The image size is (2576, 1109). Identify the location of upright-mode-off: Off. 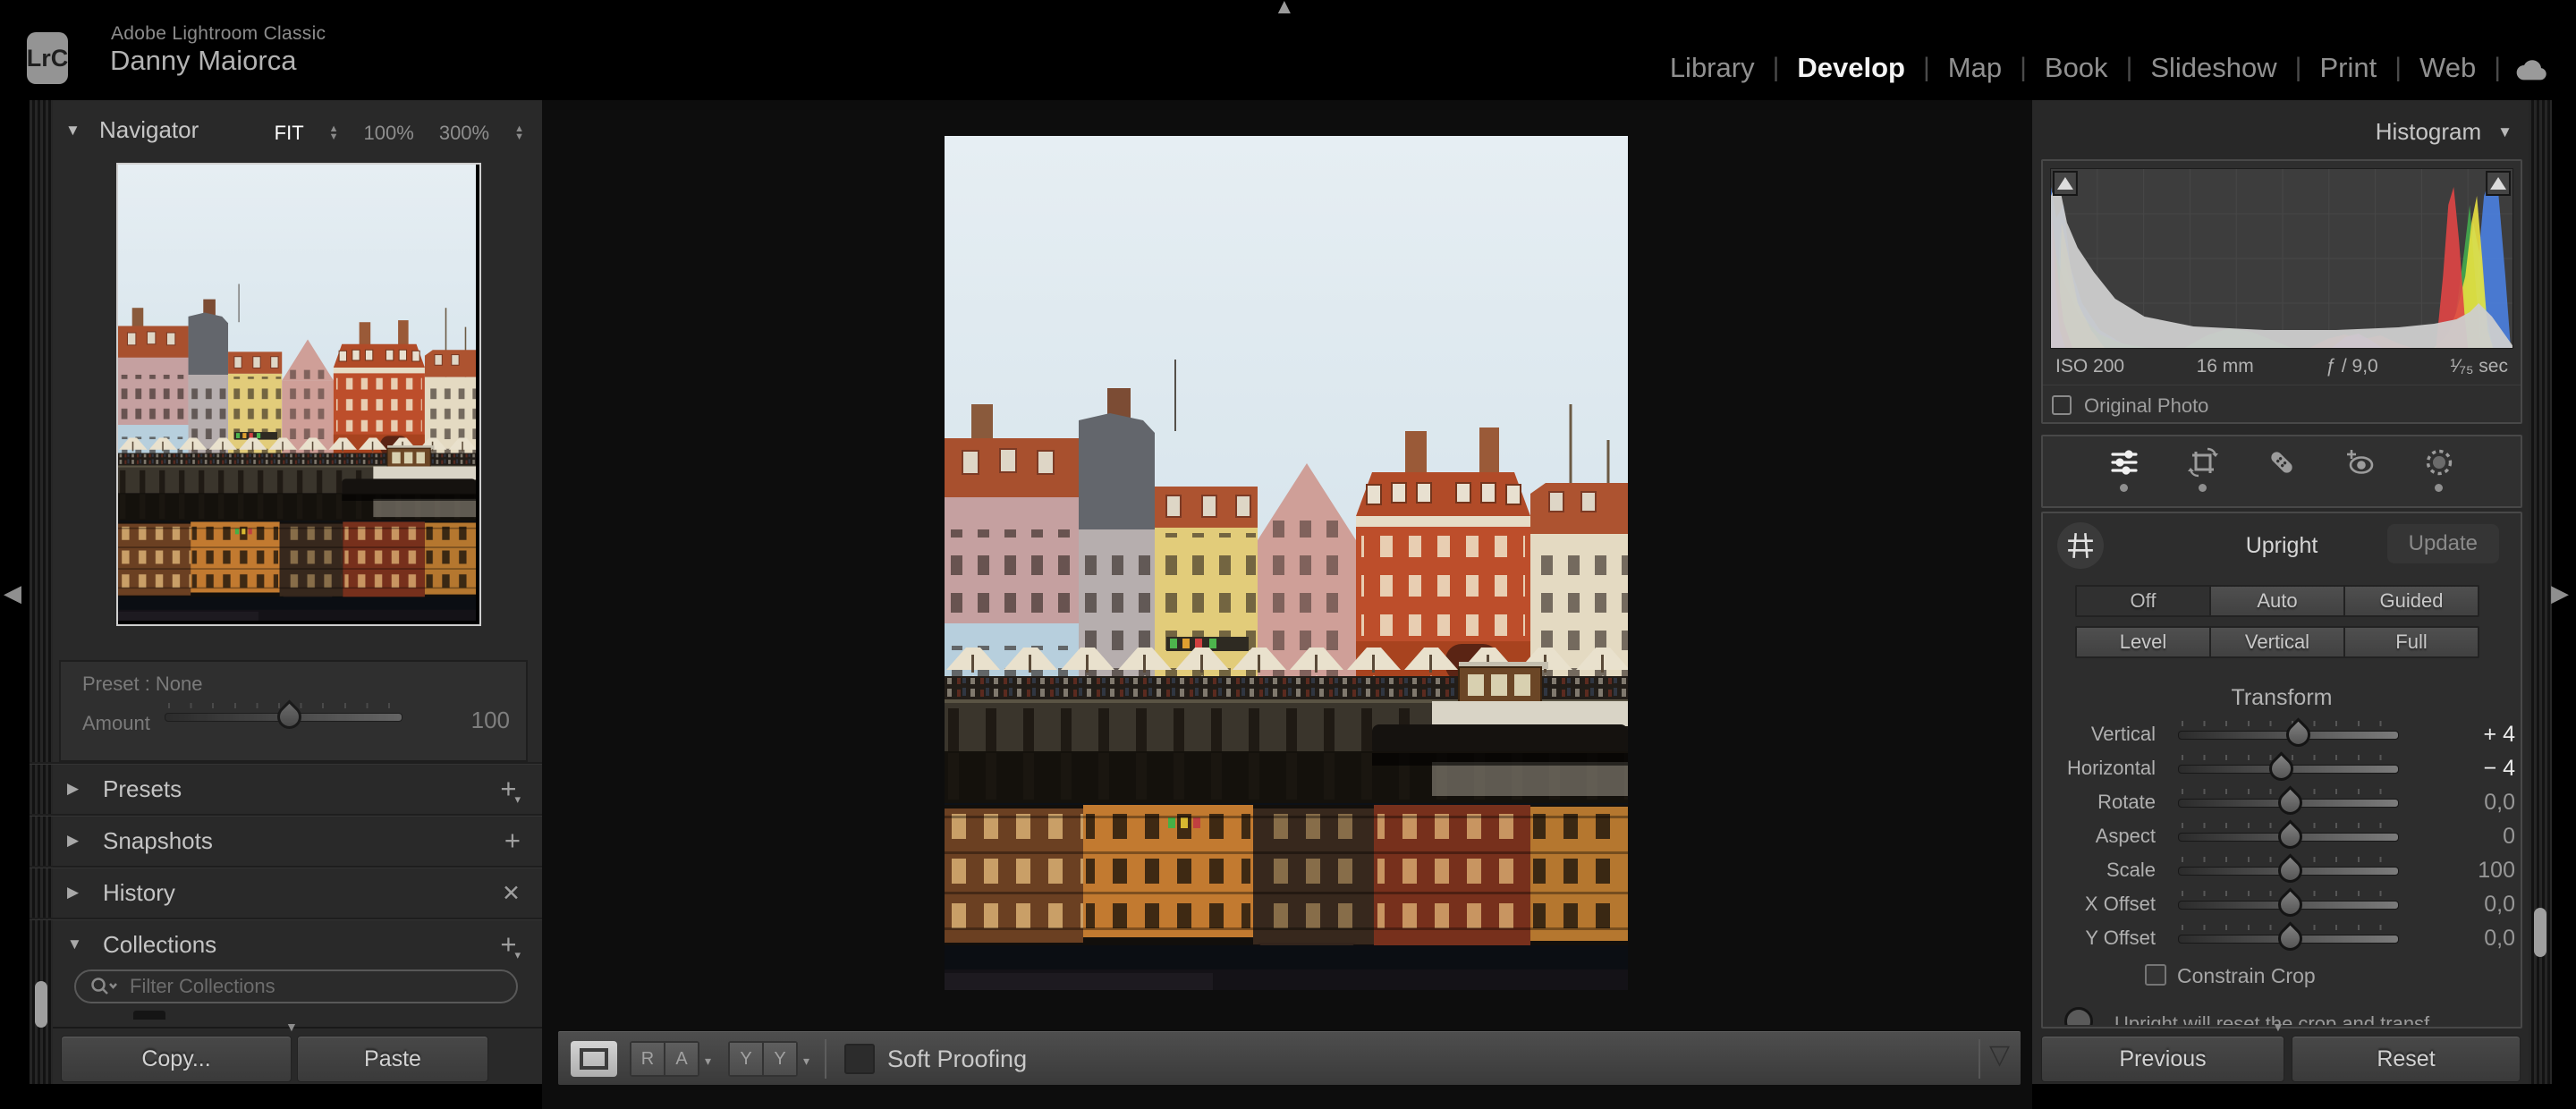
(2143, 601).